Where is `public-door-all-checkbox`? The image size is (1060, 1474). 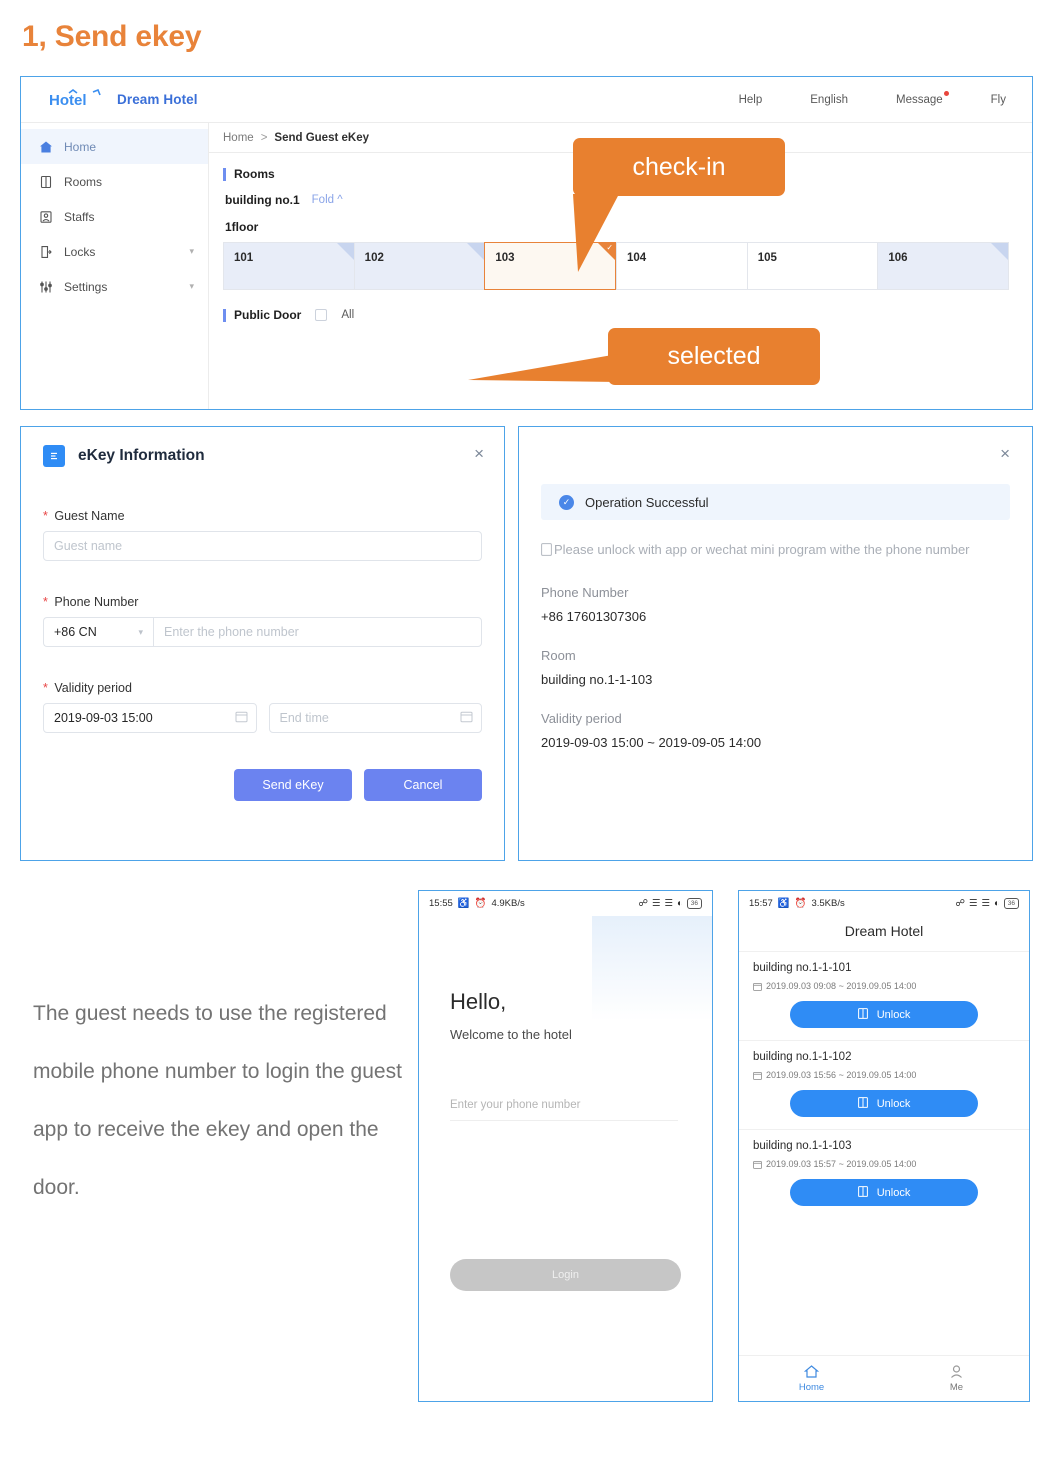 public-door-all-checkbox is located at coordinates (321, 315).